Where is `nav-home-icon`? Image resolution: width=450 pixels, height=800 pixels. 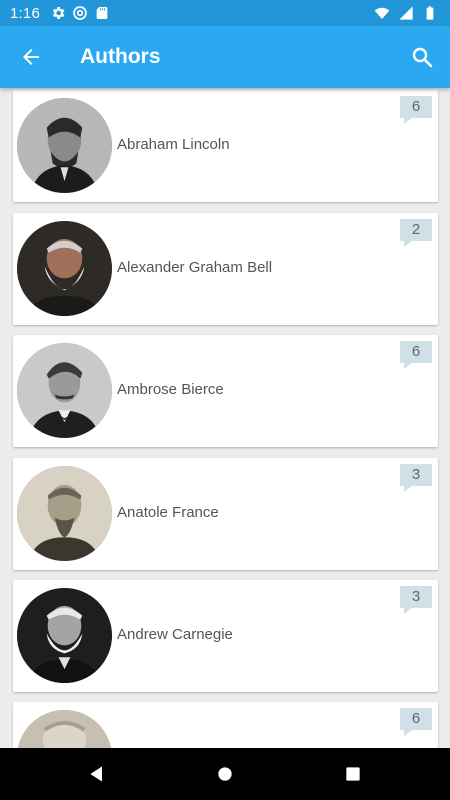 nav-home-icon is located at coordinates (225, 774).